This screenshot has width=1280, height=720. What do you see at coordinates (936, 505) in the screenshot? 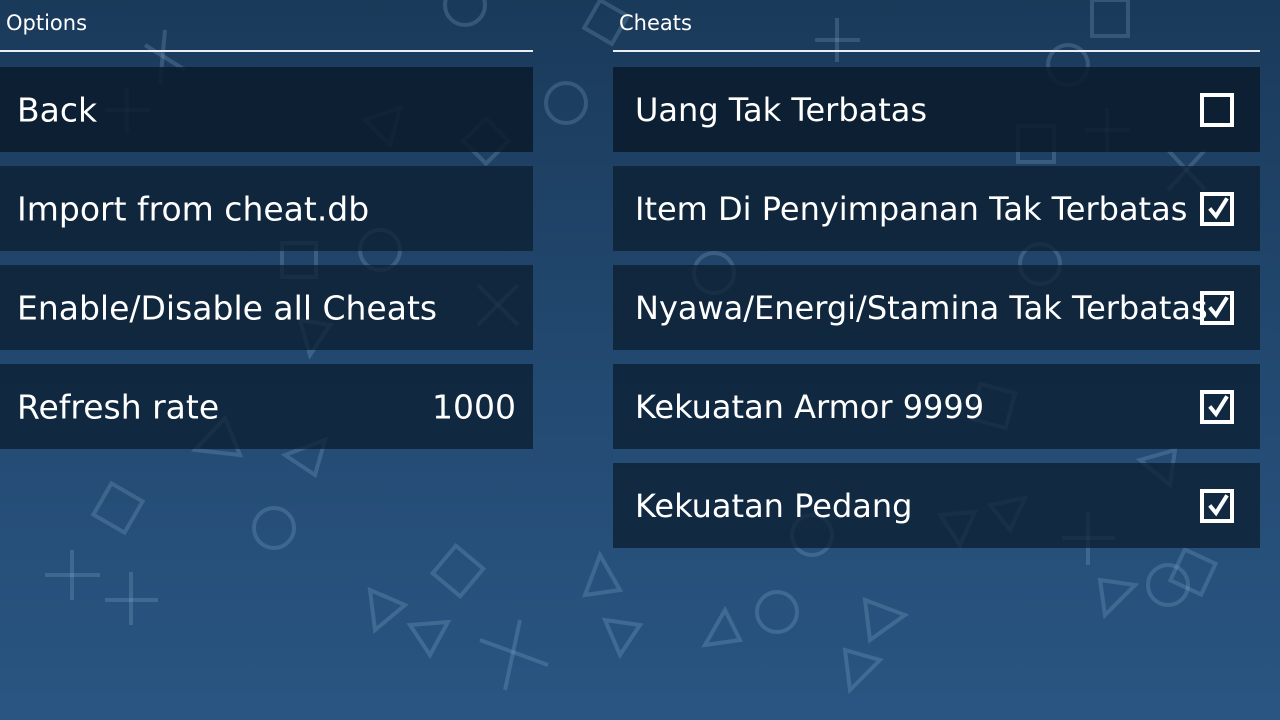
I see `cheat-item-kekuatan-pedang: Kekuatan Pedang` at bounding box center [936, 505].